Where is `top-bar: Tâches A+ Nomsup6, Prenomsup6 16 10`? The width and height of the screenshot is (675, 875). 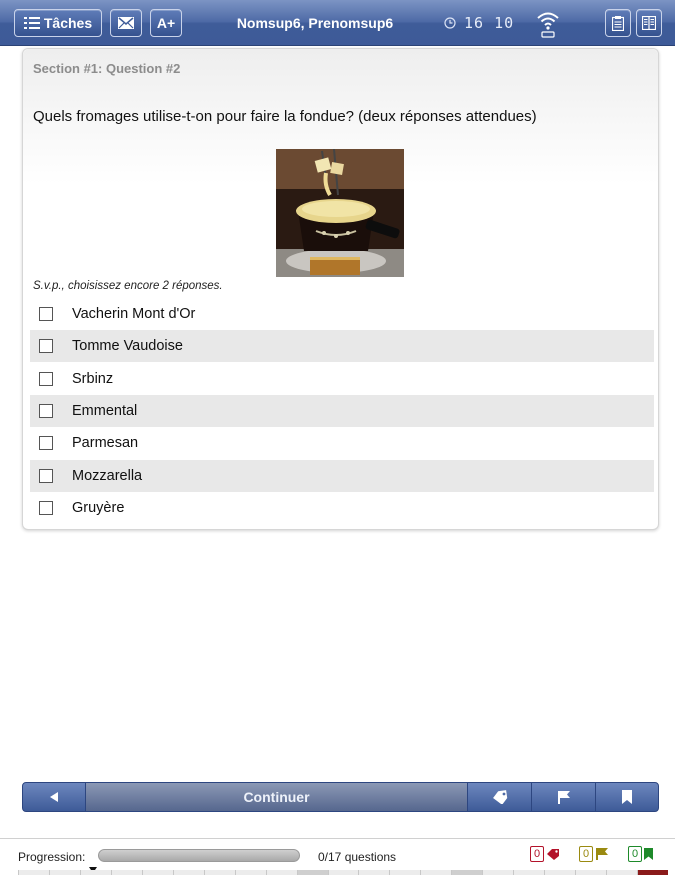
top-bar: Tâches A+ Nomsup6, Prenomsup6 16 10 is located at coordinates (337, 23).